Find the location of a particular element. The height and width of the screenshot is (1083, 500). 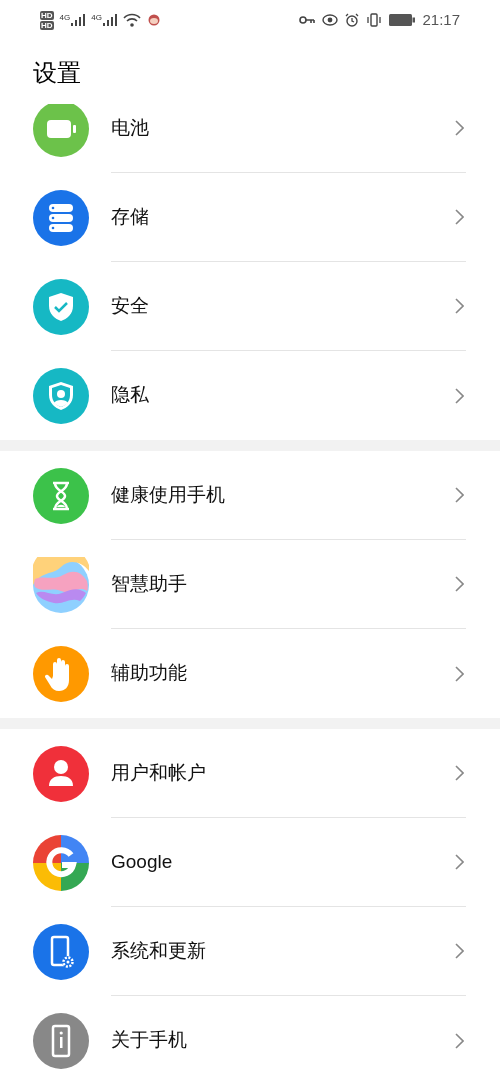

eye-icon is located at coordinates (330, 20).